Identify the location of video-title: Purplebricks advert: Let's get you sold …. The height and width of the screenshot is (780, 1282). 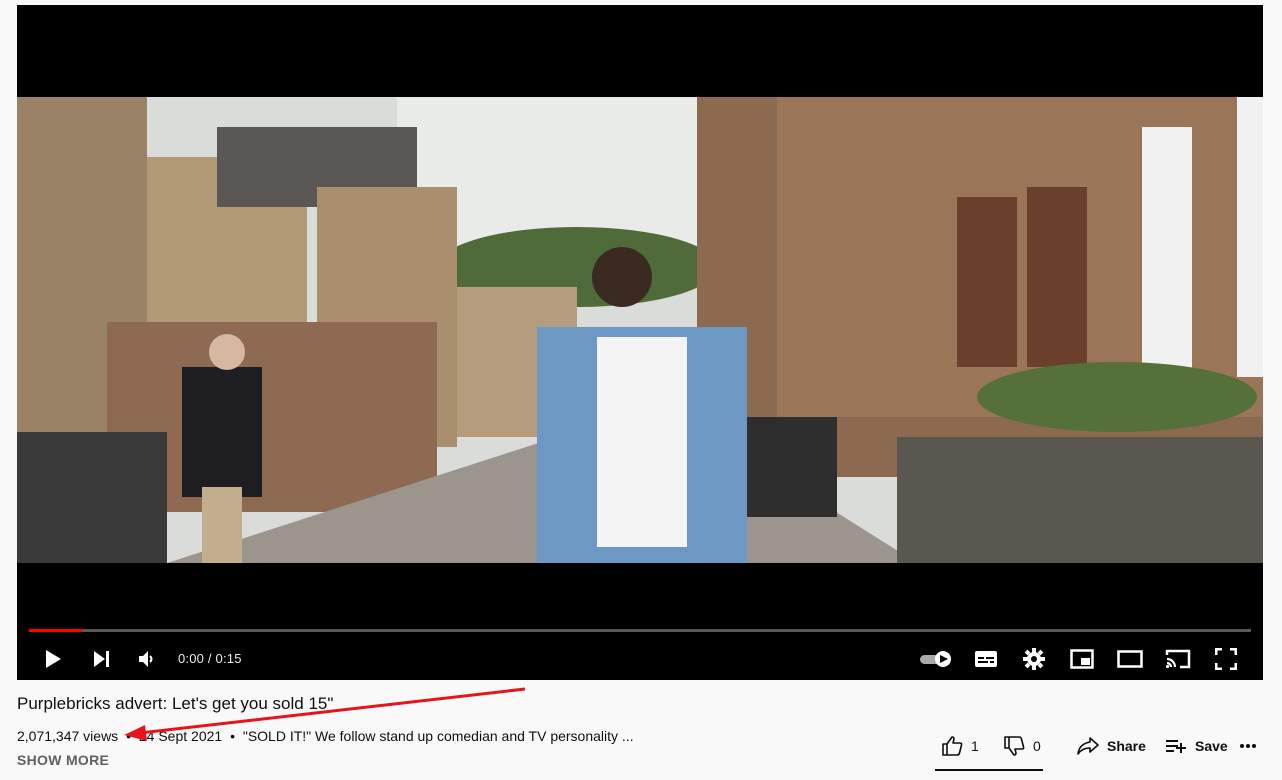
(175, 703).